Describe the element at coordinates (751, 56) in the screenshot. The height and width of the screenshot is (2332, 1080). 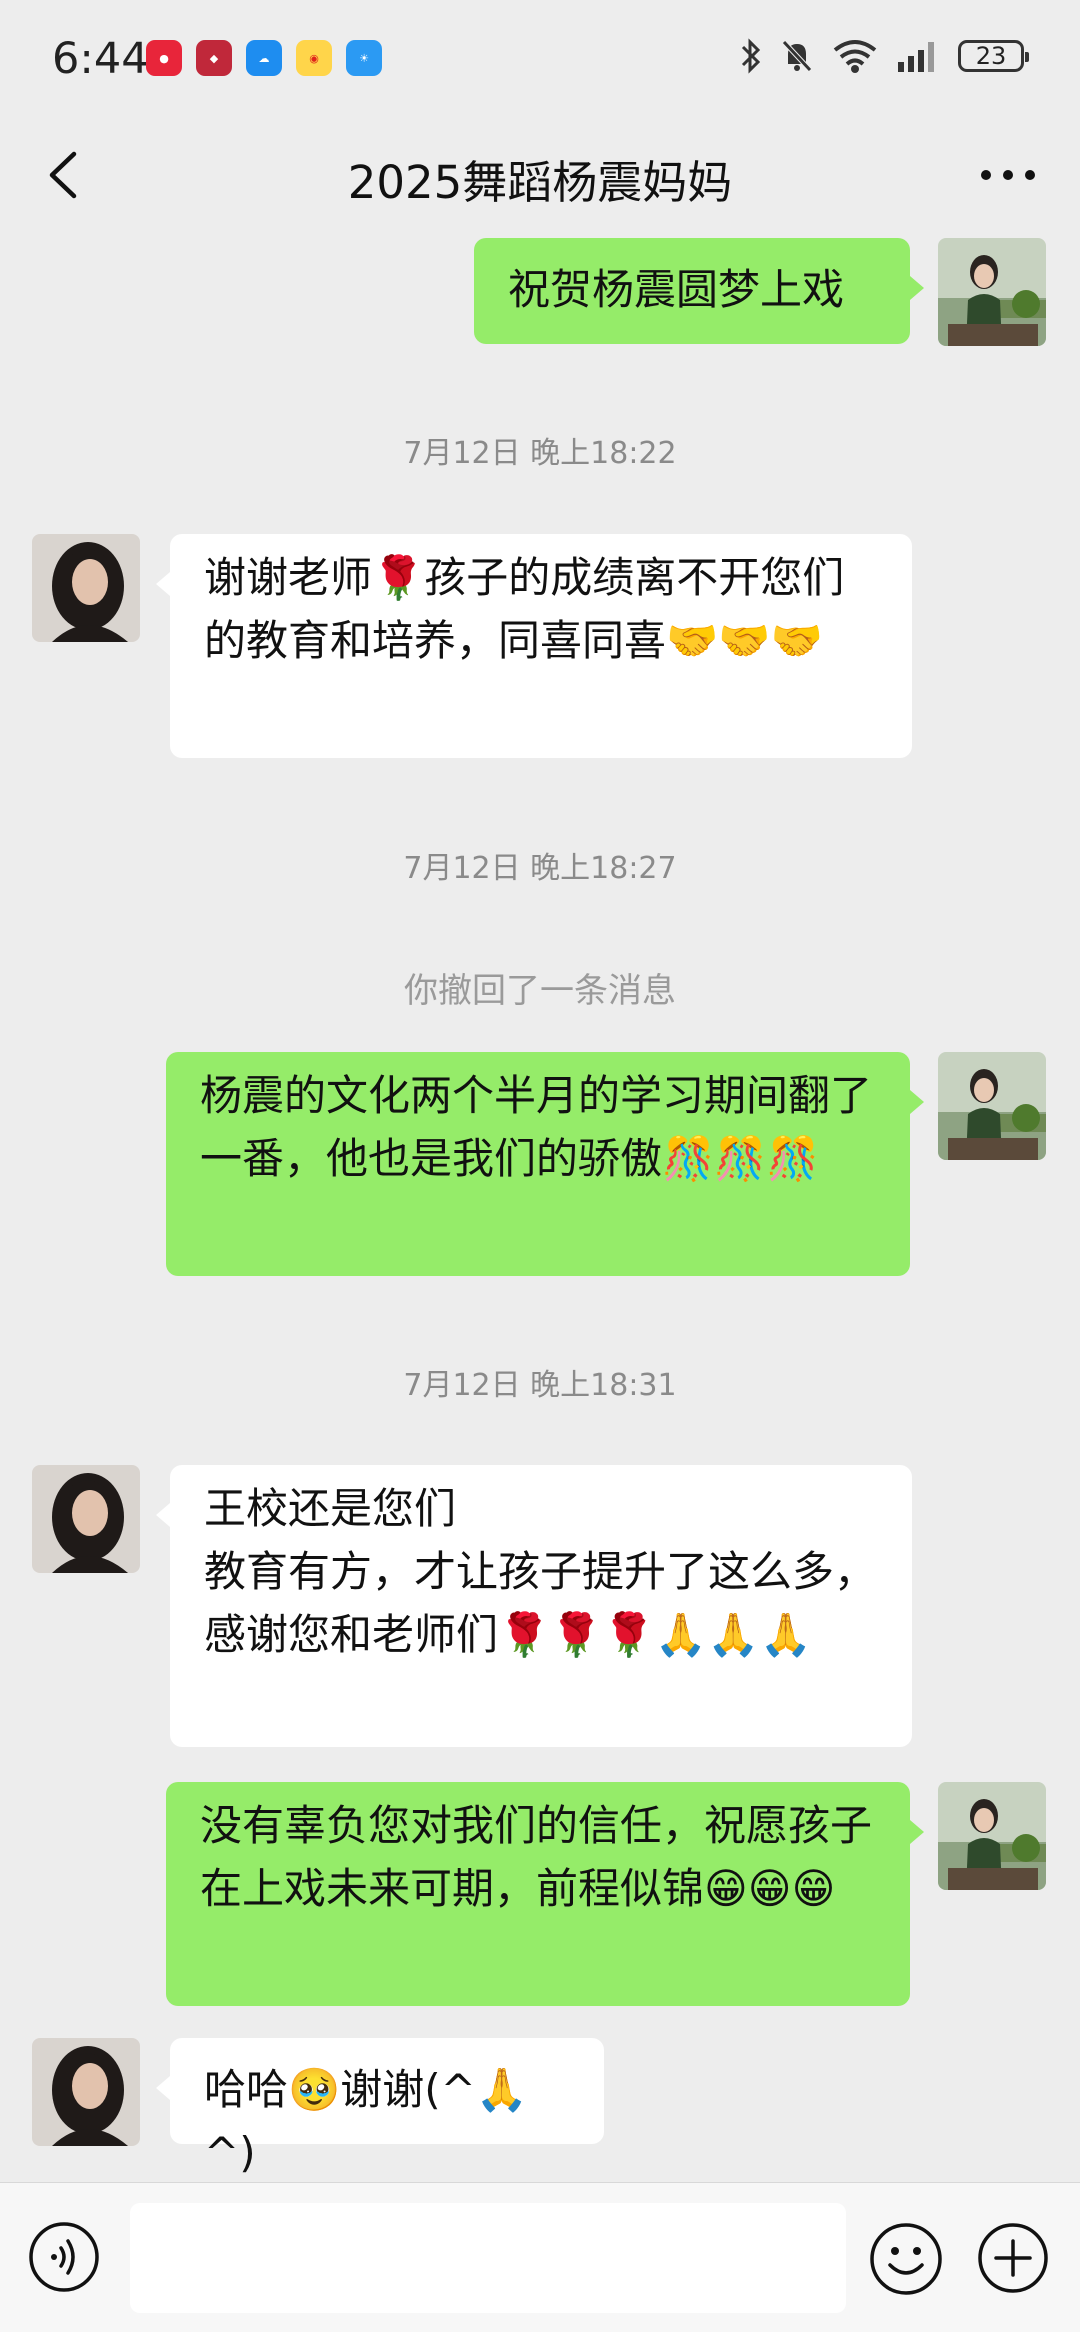
I see `bluetooth-icon` at that location.